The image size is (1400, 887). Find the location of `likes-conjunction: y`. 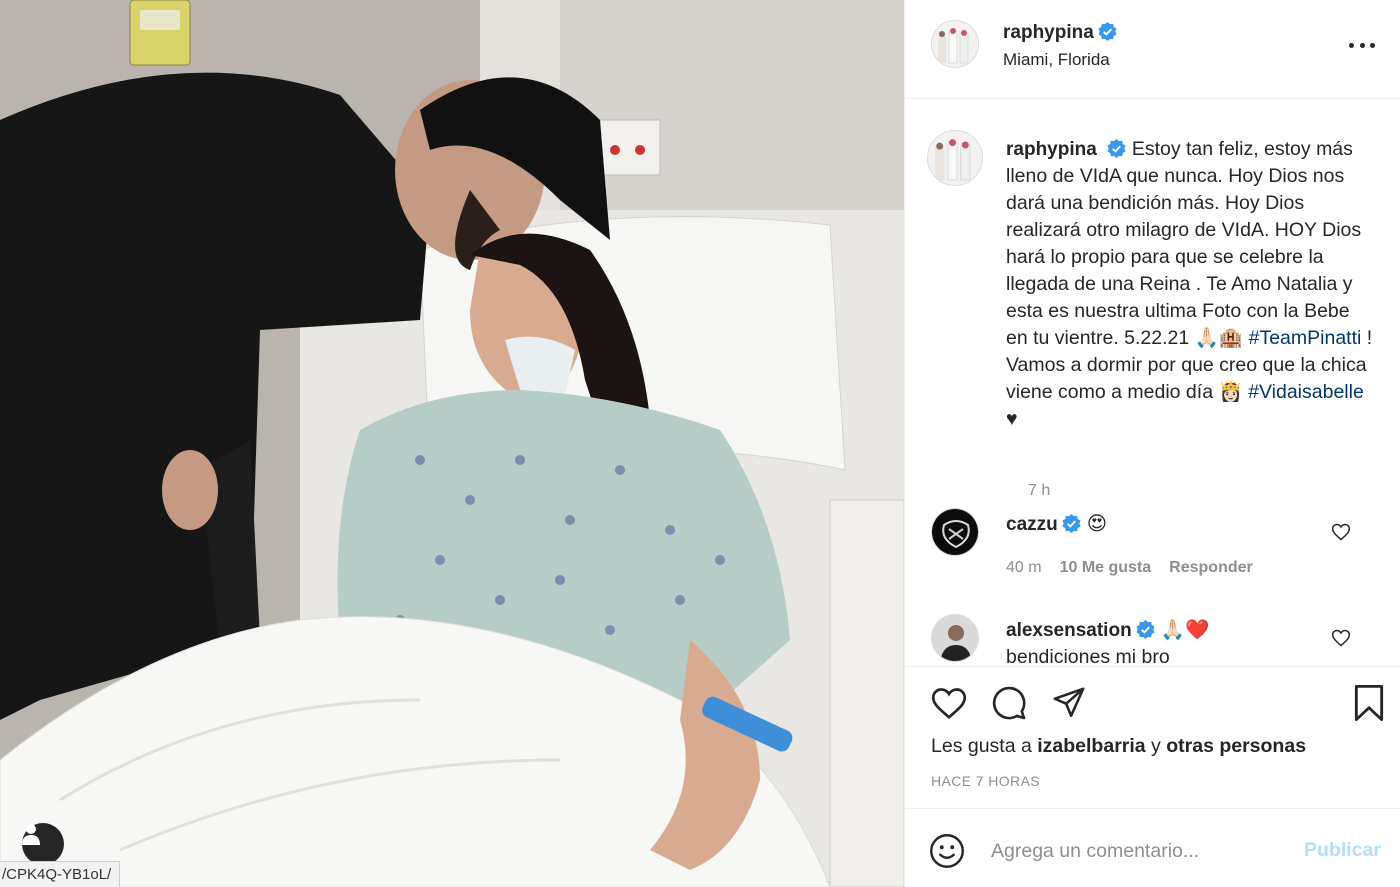

likes-conjunction: y is located at coordinates (1156, 746).